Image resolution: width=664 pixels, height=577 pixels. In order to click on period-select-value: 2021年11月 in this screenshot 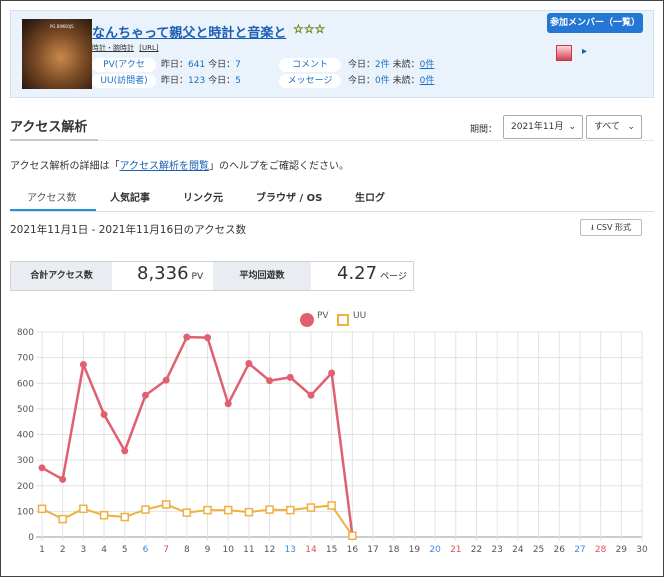, I will do `click(537, 127)`.